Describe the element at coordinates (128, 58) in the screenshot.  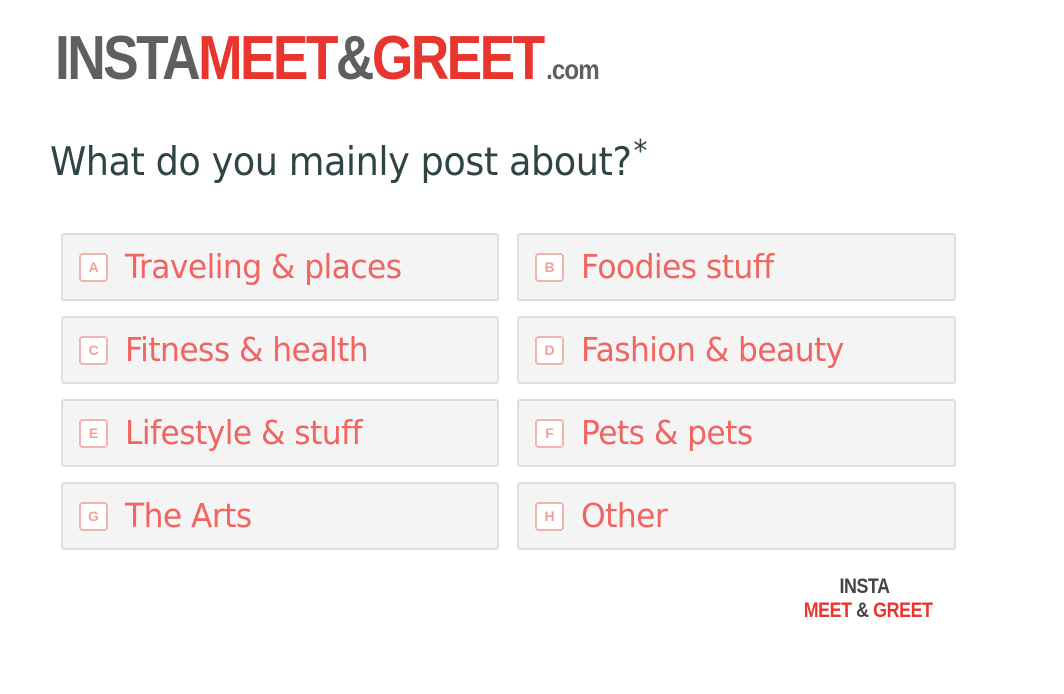
I see `logo-insta-text: INSTA` at that location.